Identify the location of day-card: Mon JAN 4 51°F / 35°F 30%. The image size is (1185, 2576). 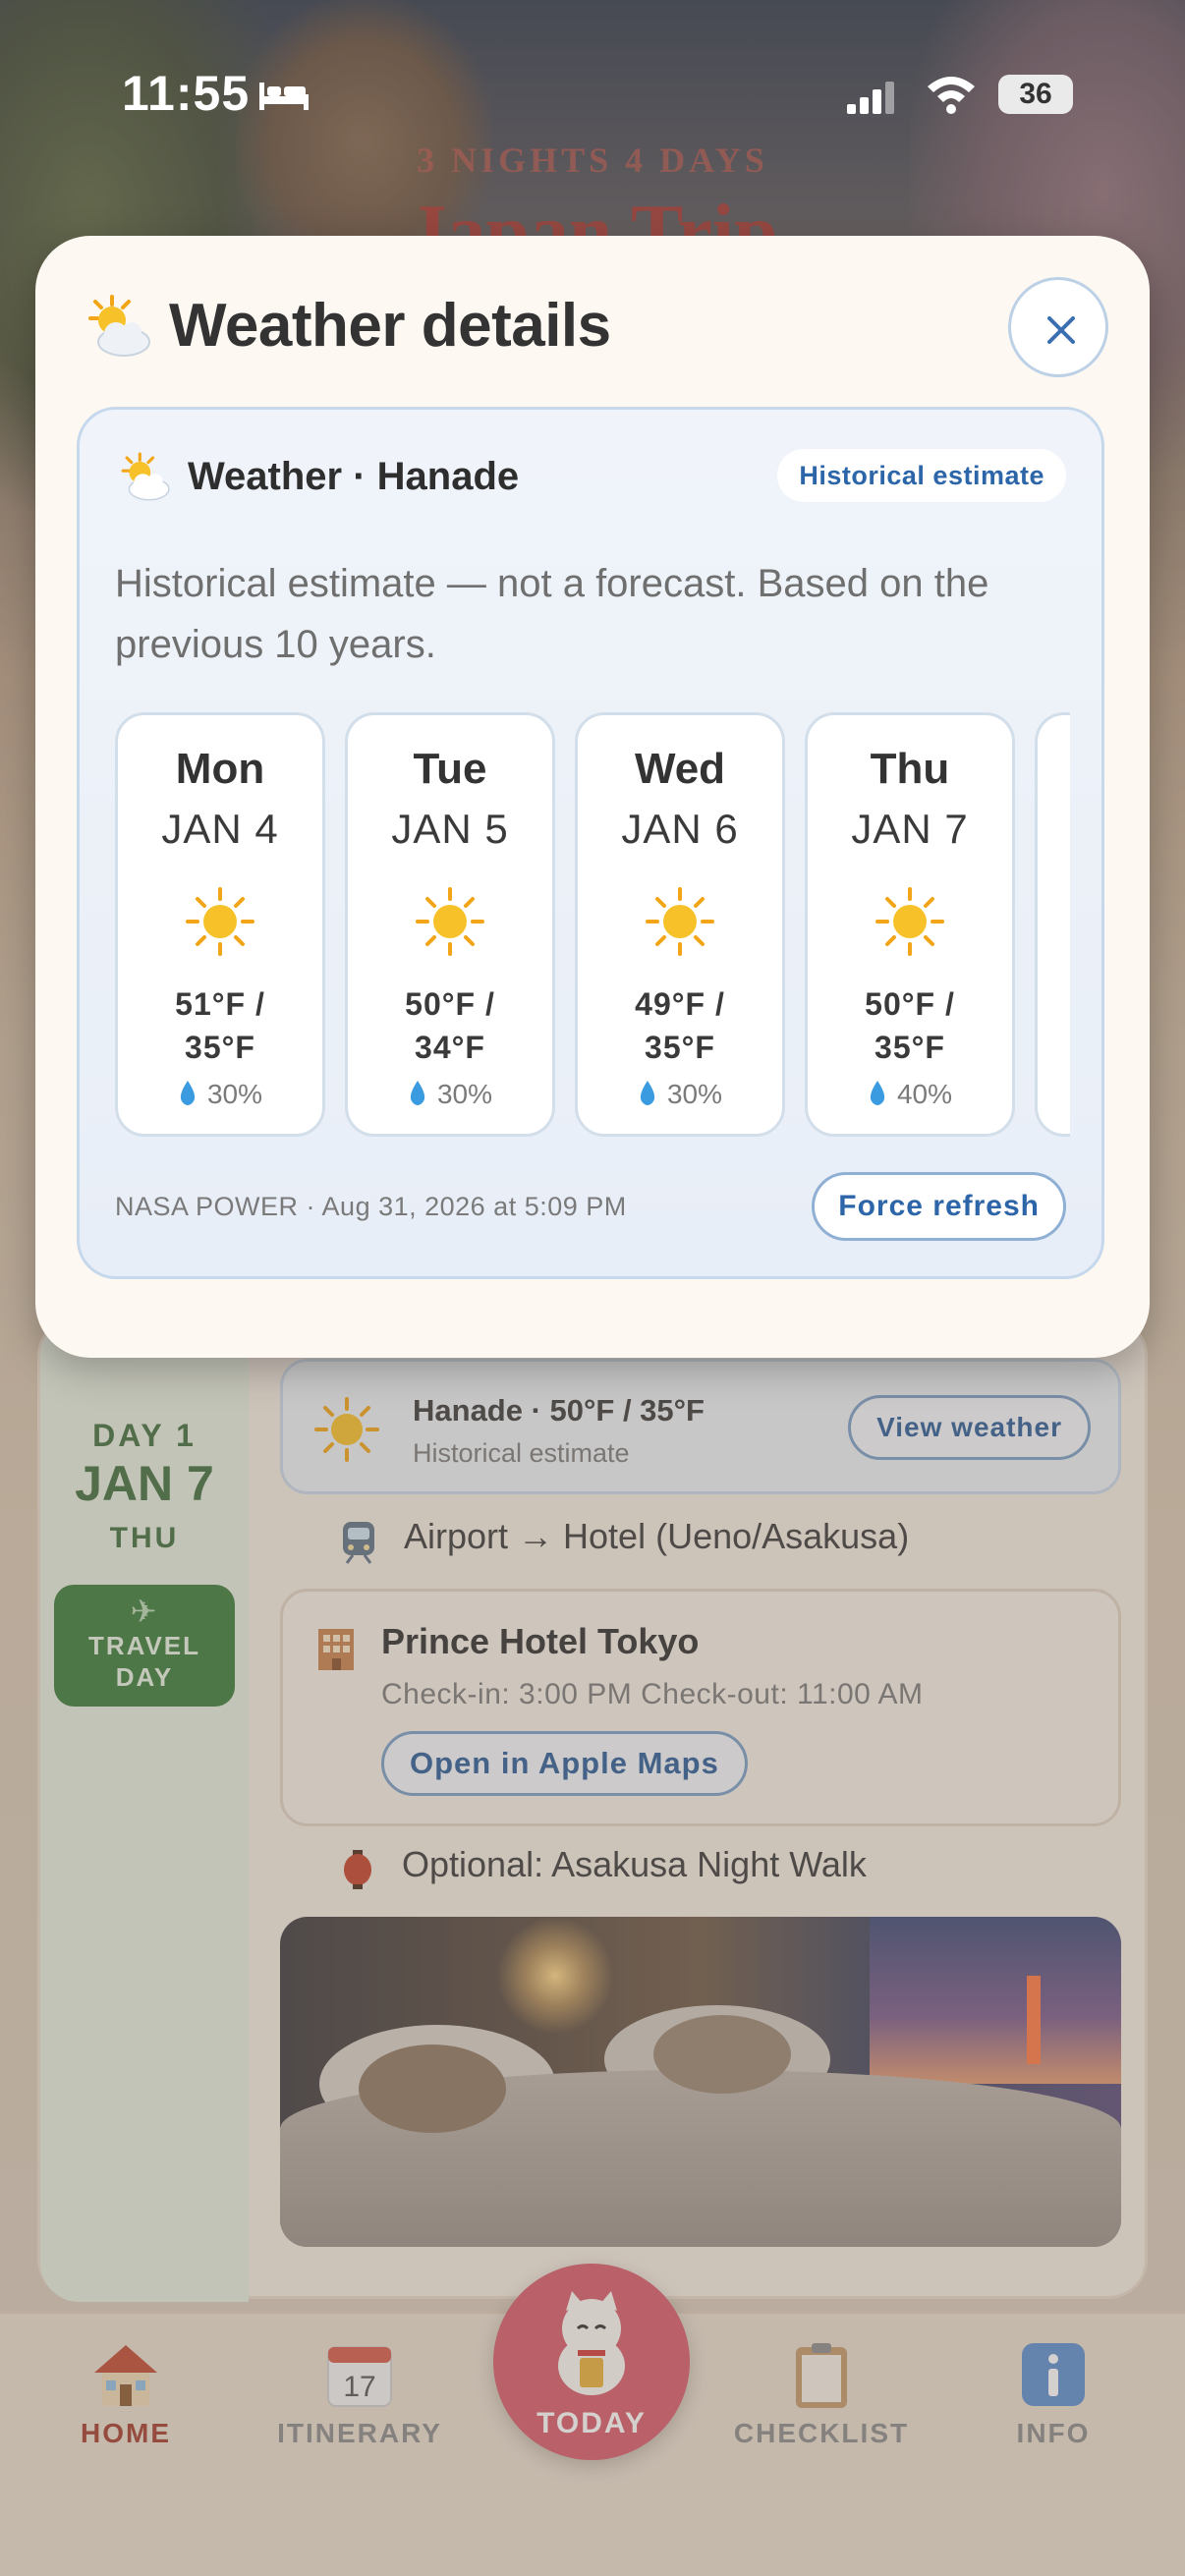
(220, 924).